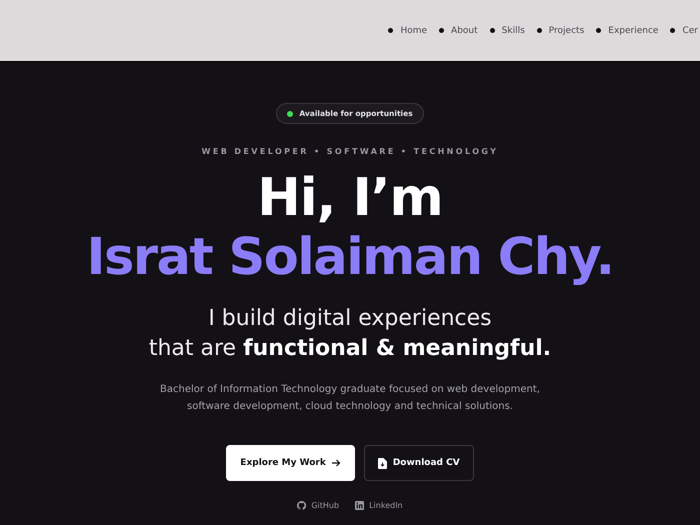 Image resolution: width=700 pixels, height=525 pixels. I want to click on linkedin-icon, so click(359, 505).